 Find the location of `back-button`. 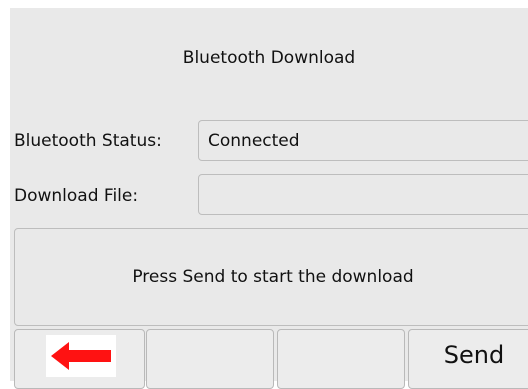

back-button is located at coordinates (79, 359).